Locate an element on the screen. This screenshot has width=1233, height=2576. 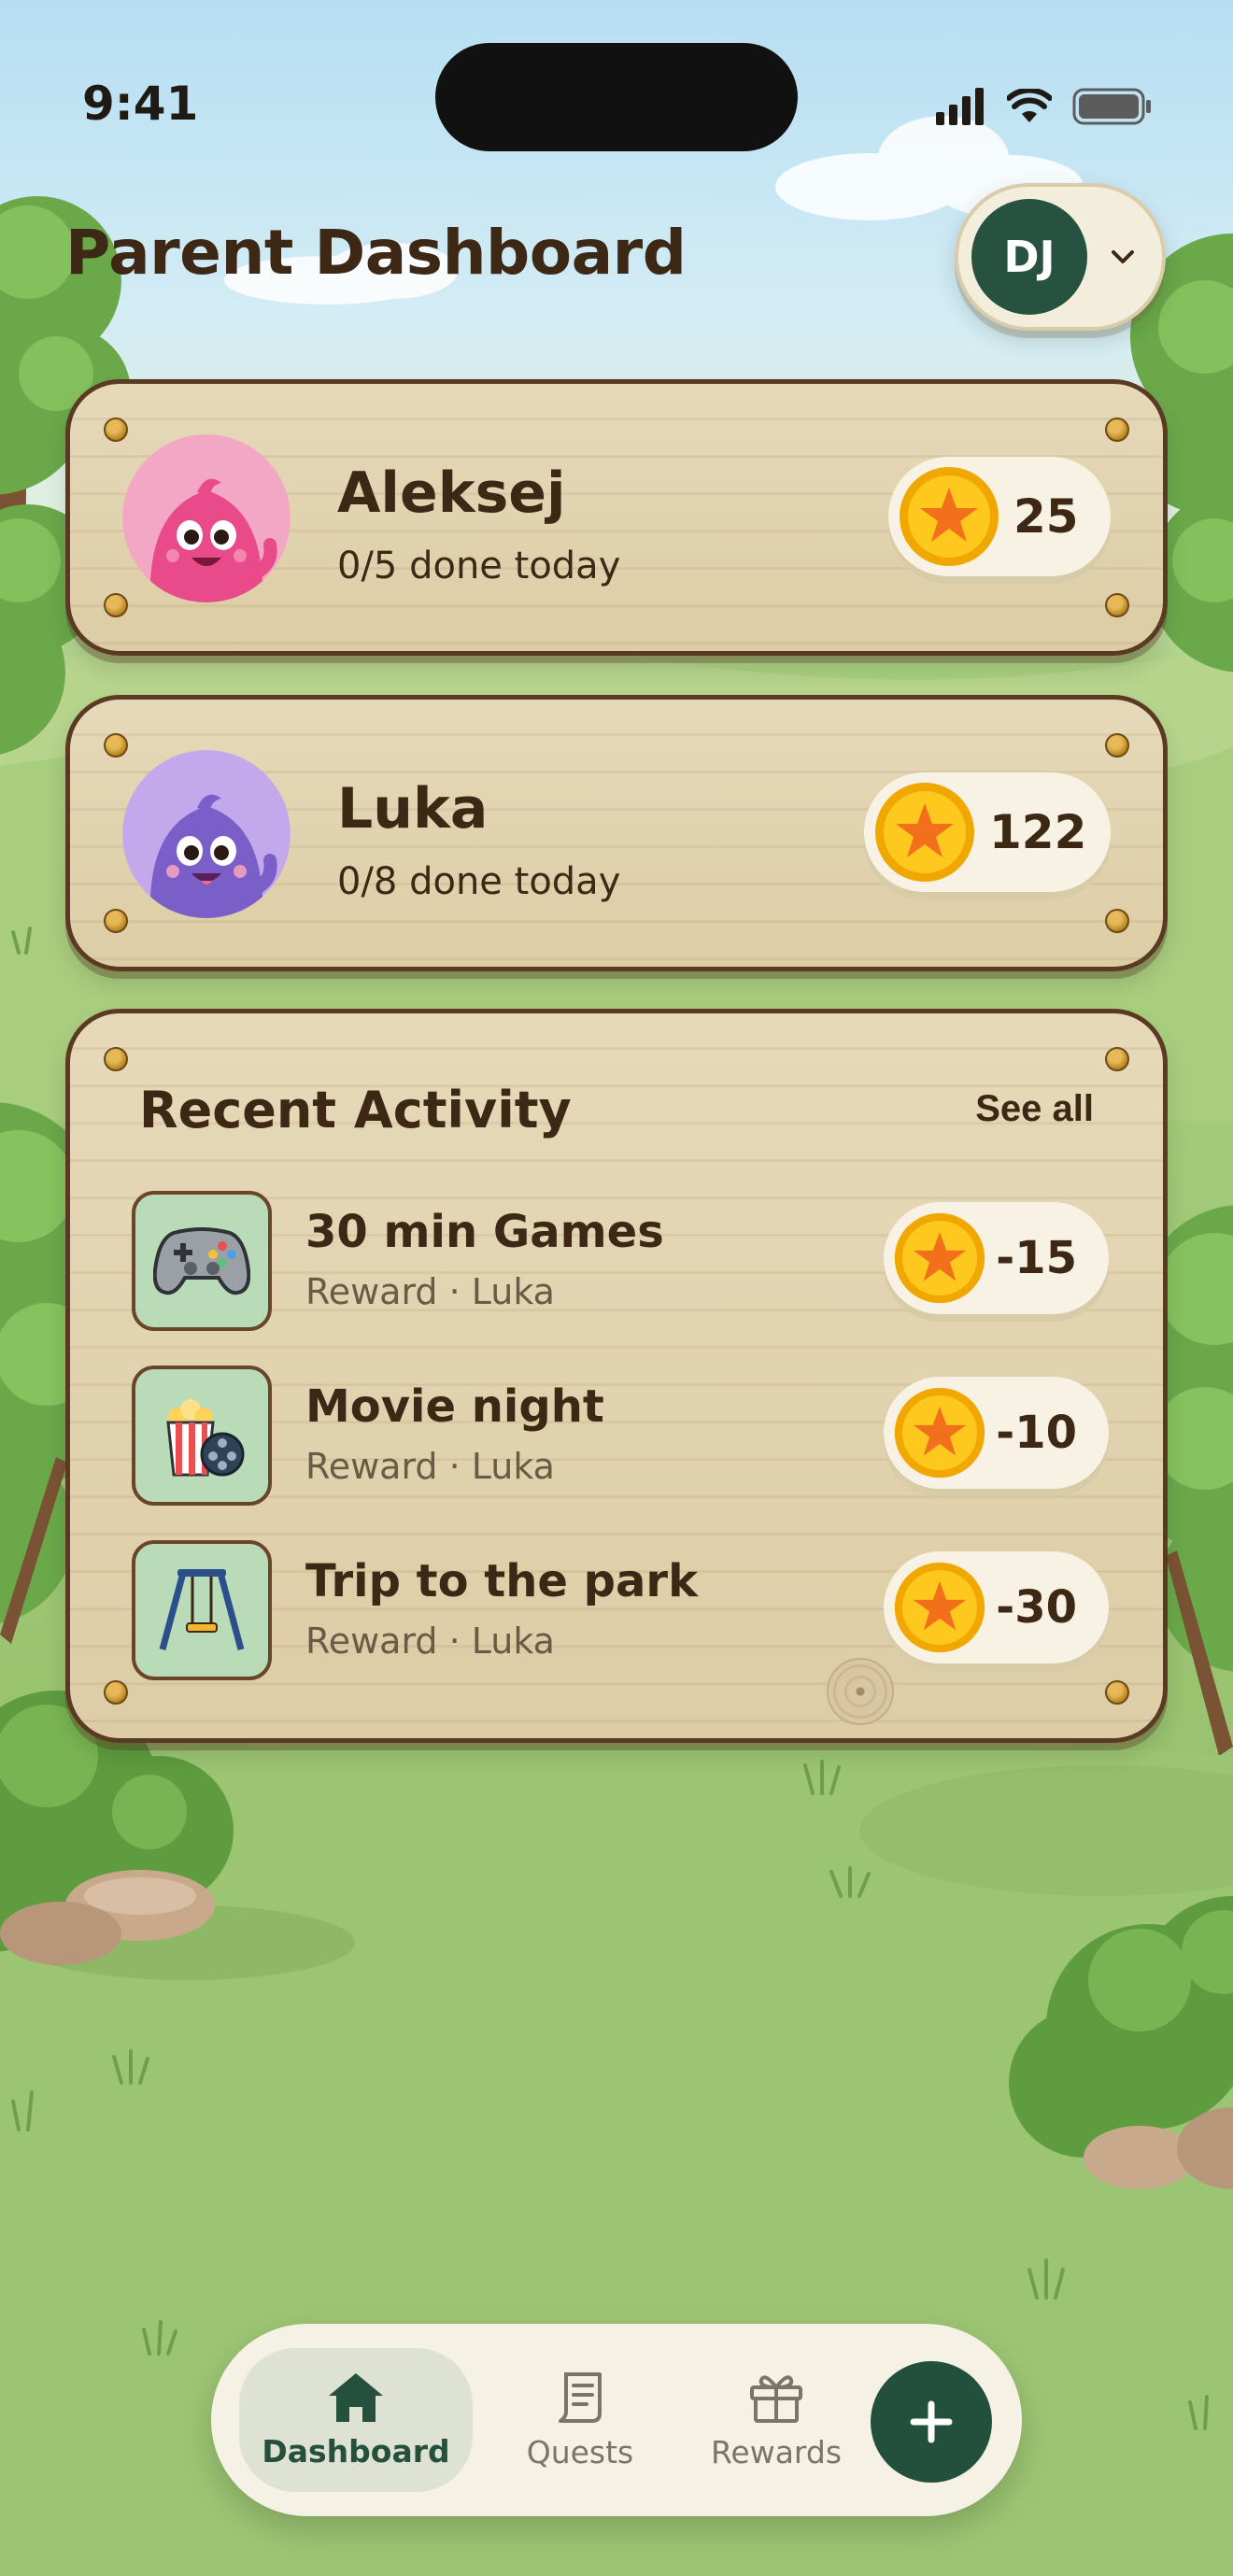
gift-icon is located at coordinates (776, 2398).